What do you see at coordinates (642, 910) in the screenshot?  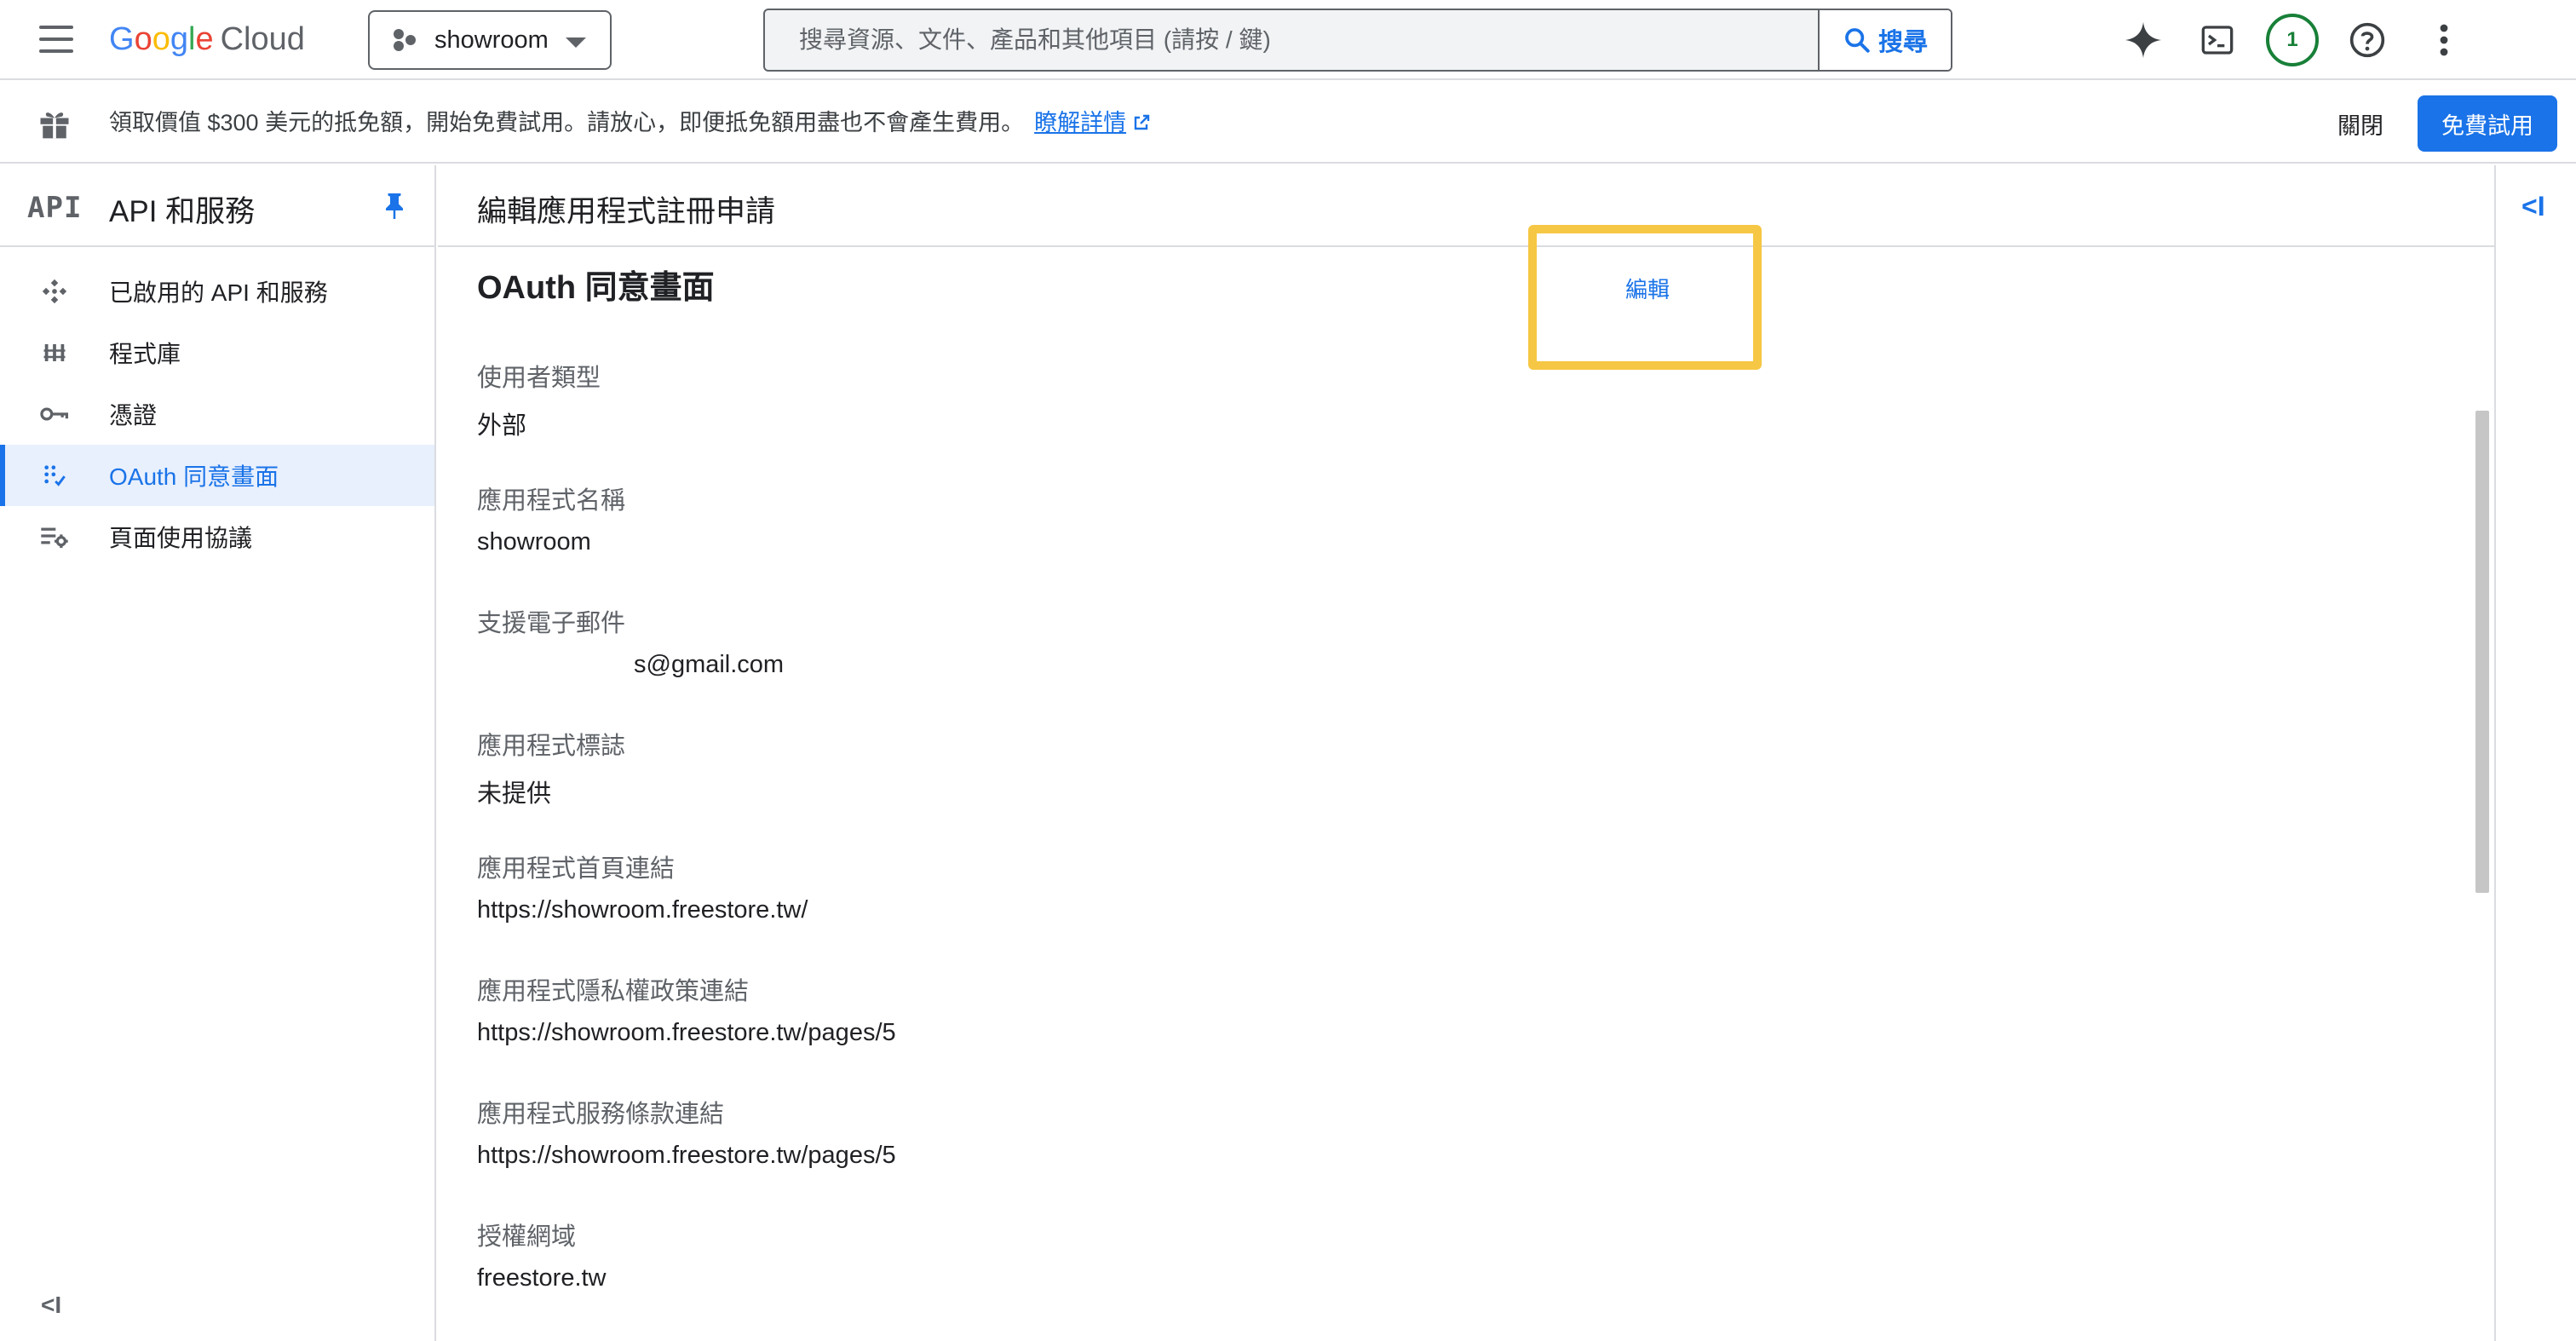 I see `field-value-homepage: https://showroom.freestore.tw/` at bounding box center [642, 910].